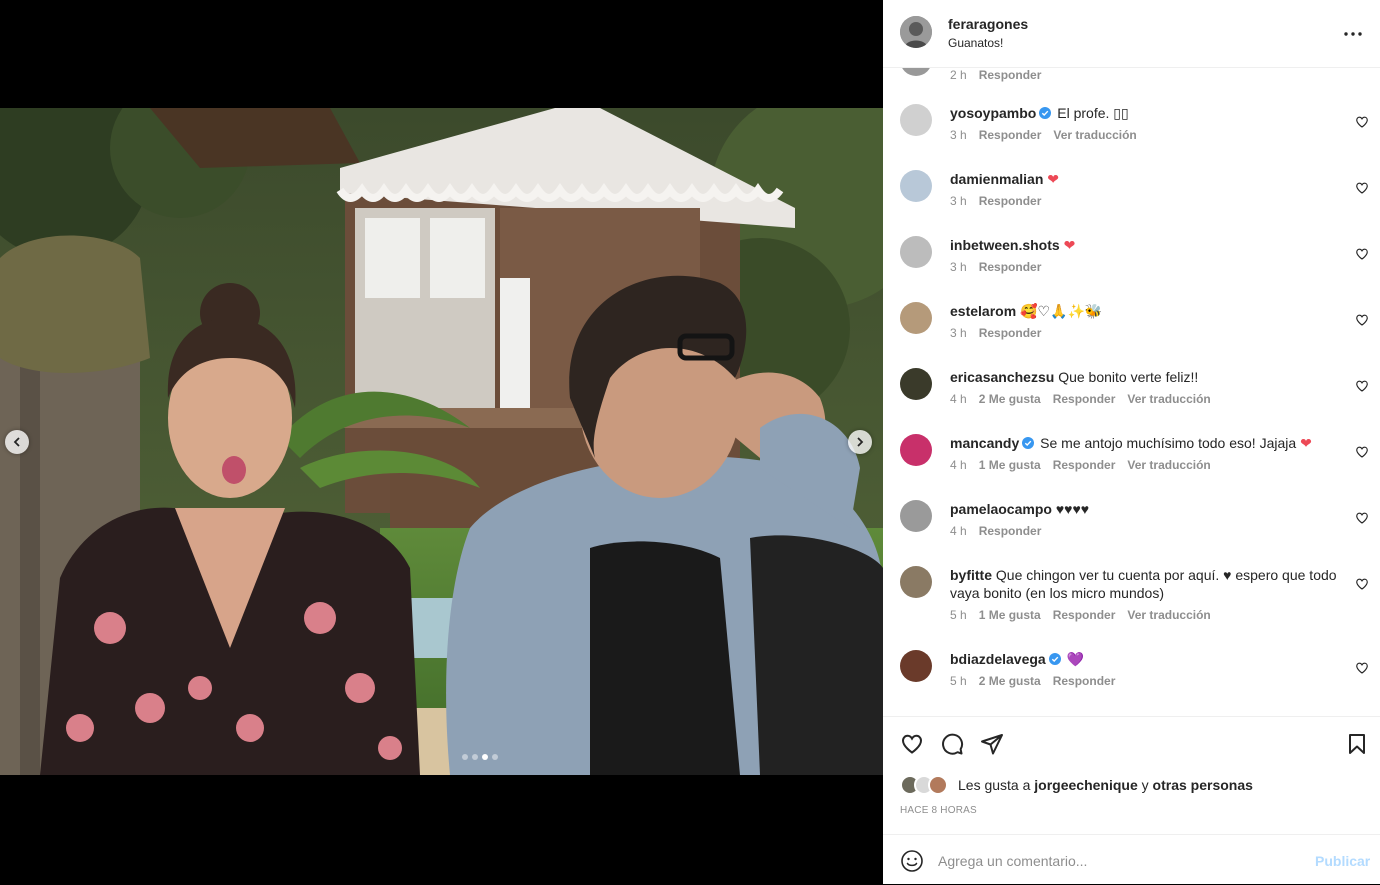 Image resolution: width=1380 pixels, height=885 pixels. Describe the element at coordinates (1002, 377) in the screenshot. I see `comment-username: ericasanchezsu` at that location.